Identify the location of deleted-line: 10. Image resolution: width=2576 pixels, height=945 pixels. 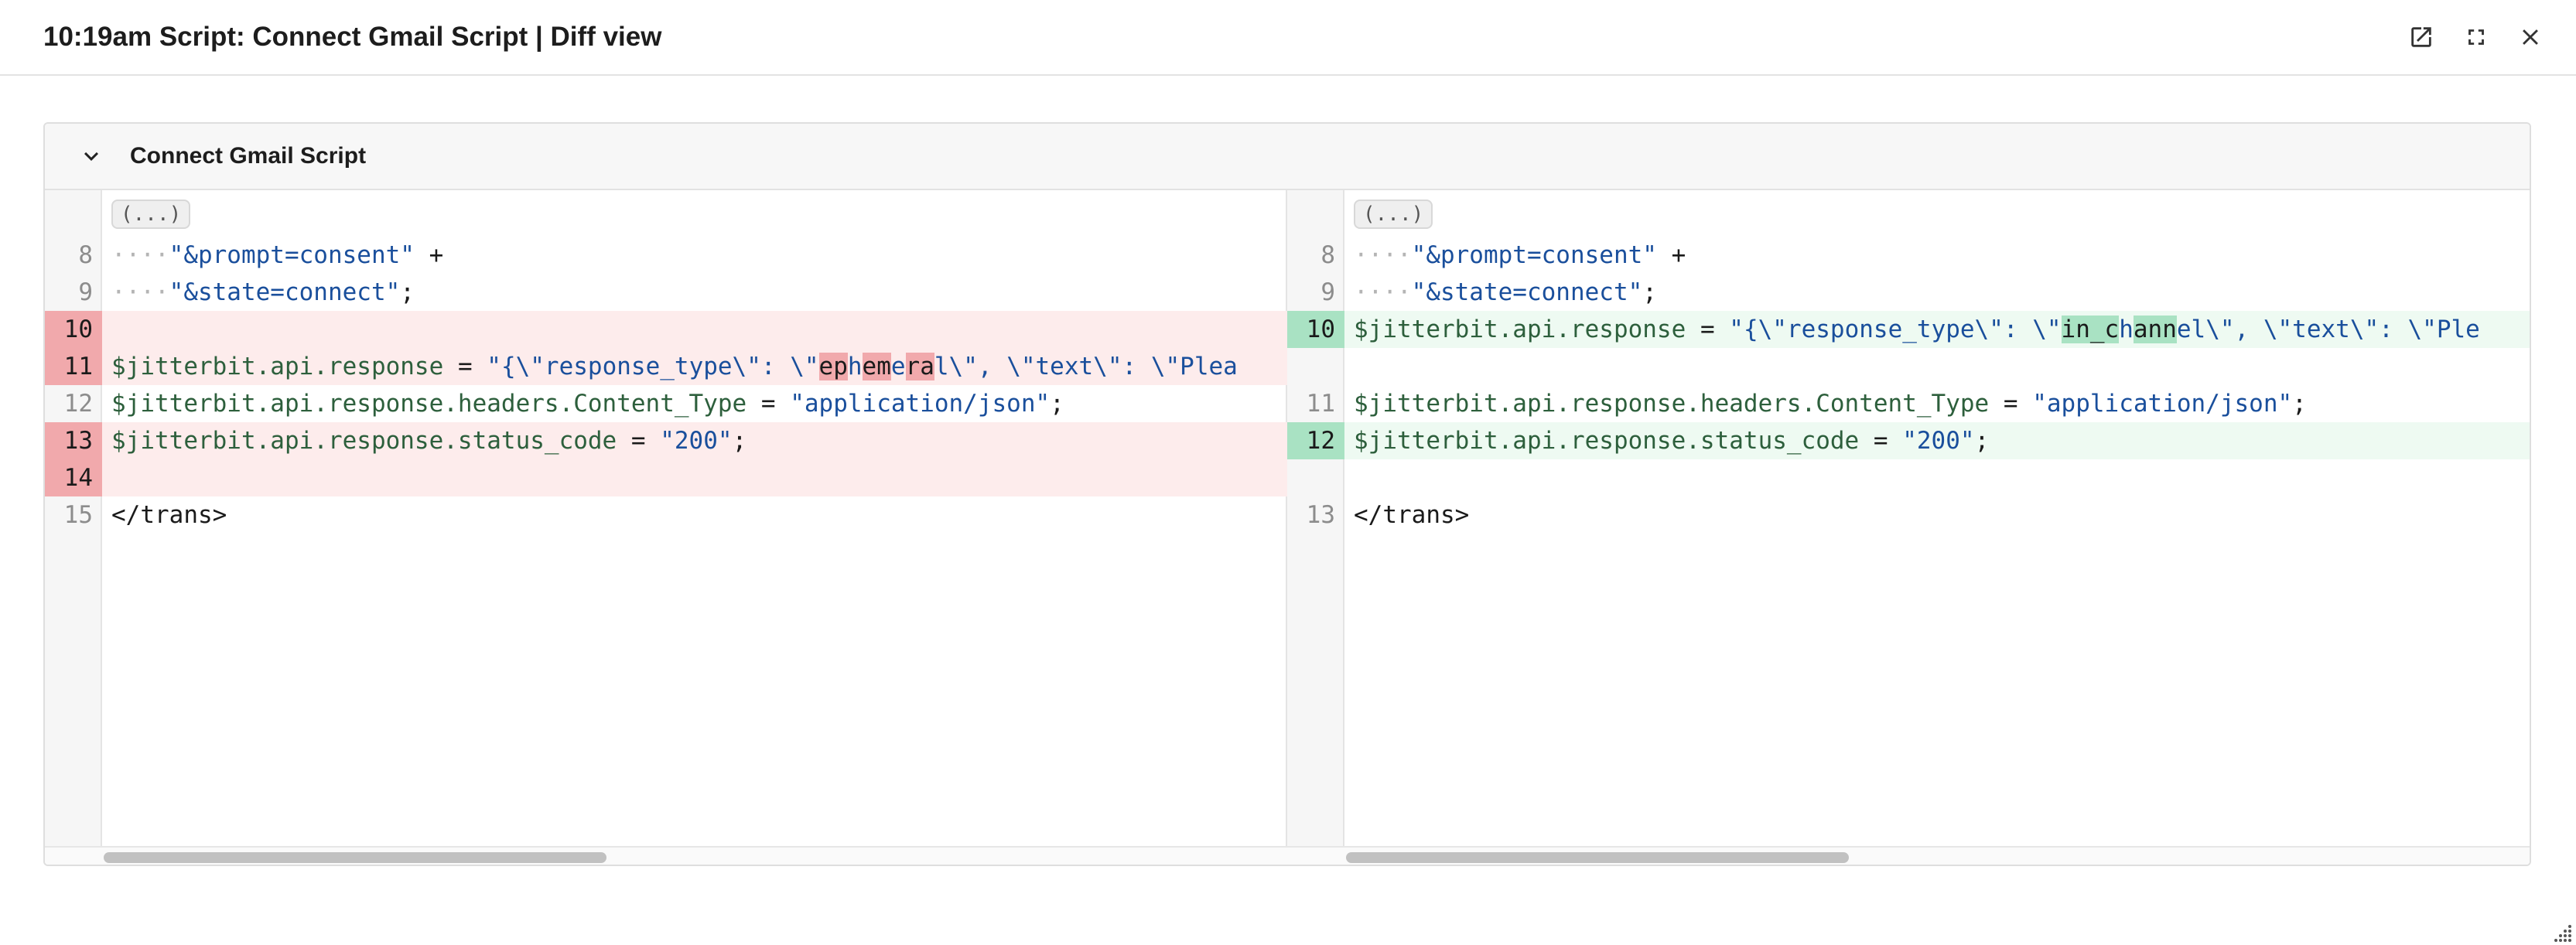
(666, 329).